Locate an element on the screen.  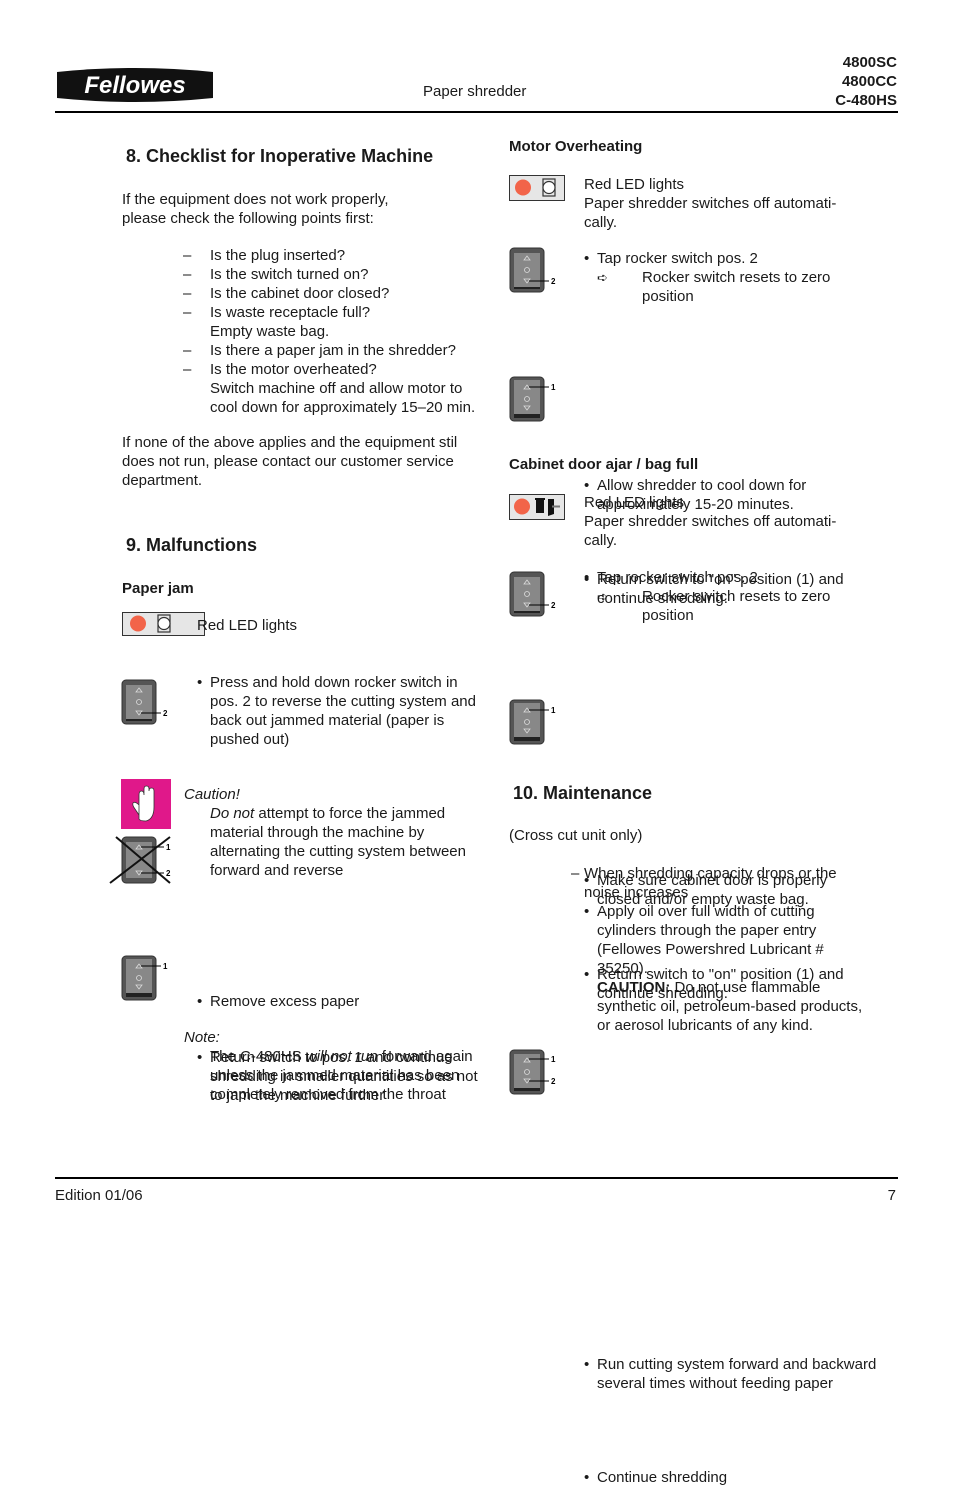
checklist-text: Is the motor overheated? is located at coordinates (293, 369).